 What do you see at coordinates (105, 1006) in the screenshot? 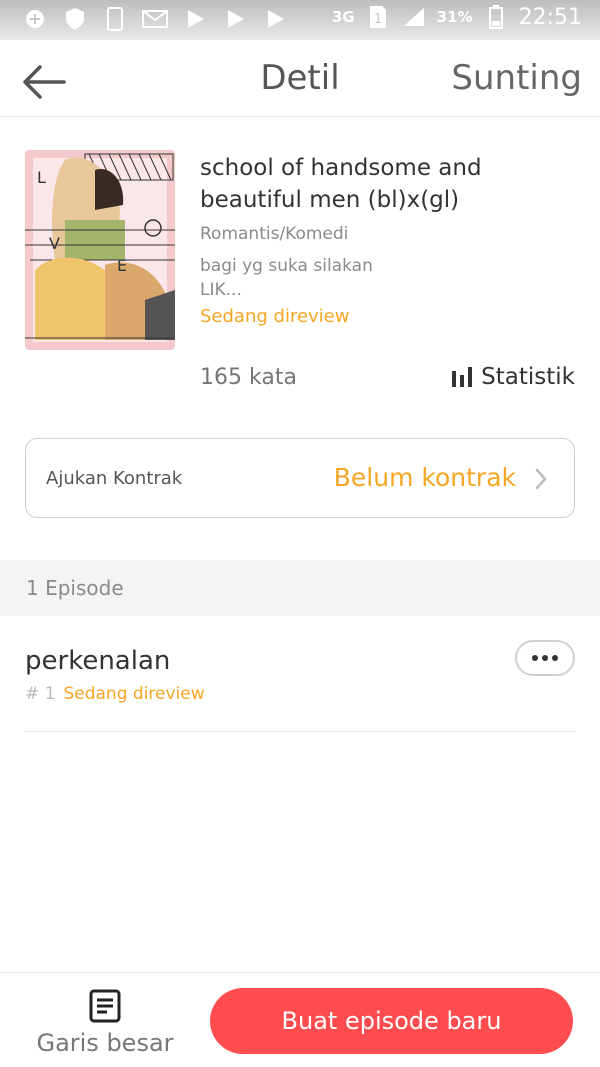
I see `notepad-icon` at bounding box center [105, 1006].